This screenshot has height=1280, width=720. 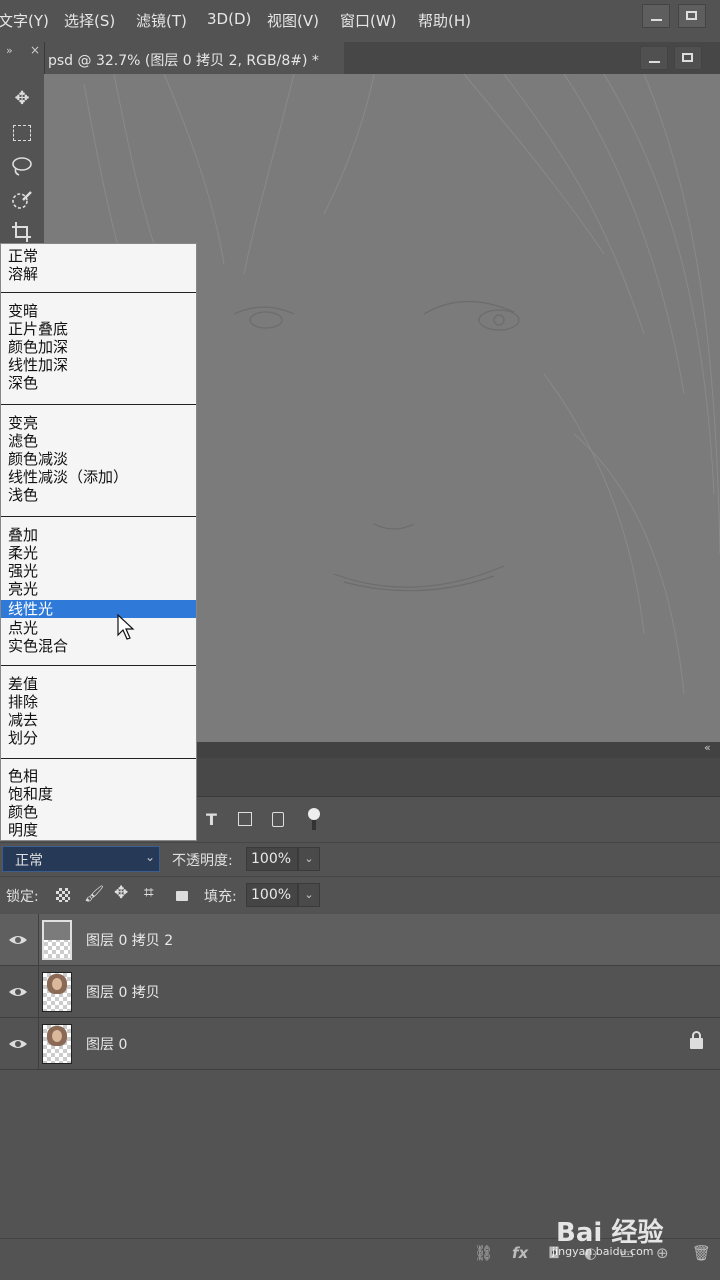 What do you see at coordinates (98, 794) in the screenshot?
I see `blend-option-saturation: 饱和度` at bounding box center [98, 794].